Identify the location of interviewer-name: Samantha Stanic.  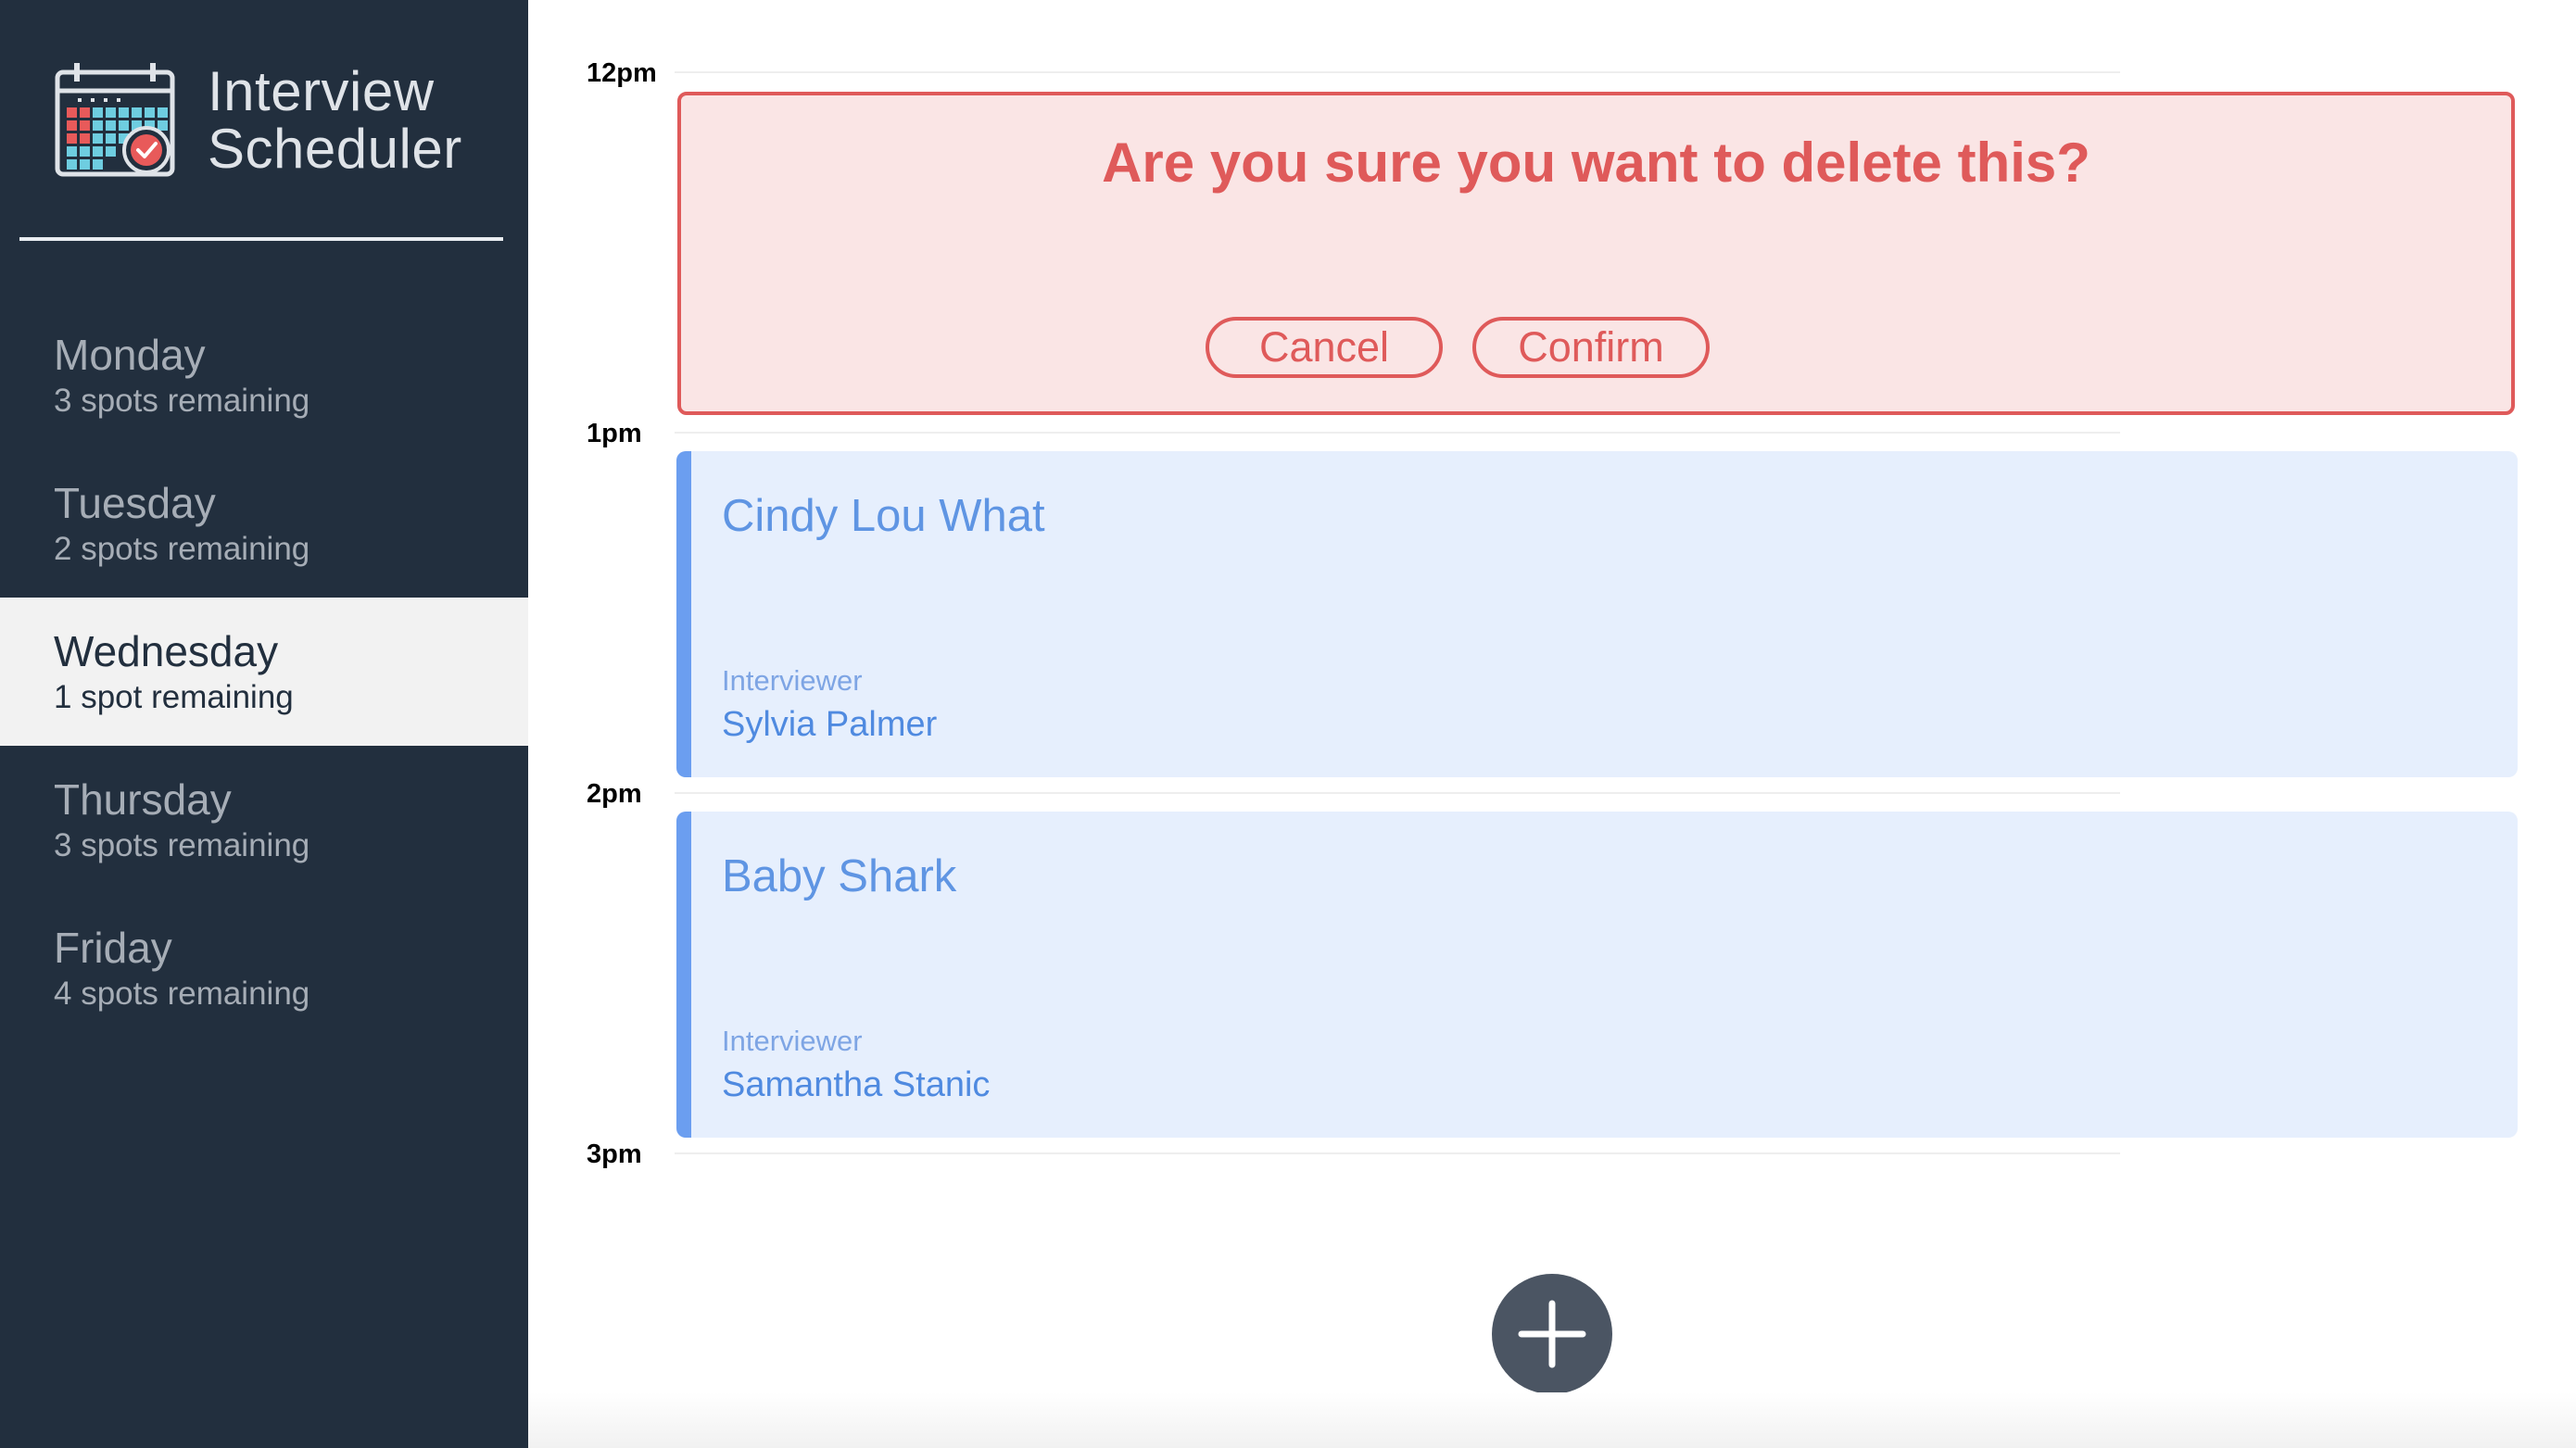
(857, 1084).